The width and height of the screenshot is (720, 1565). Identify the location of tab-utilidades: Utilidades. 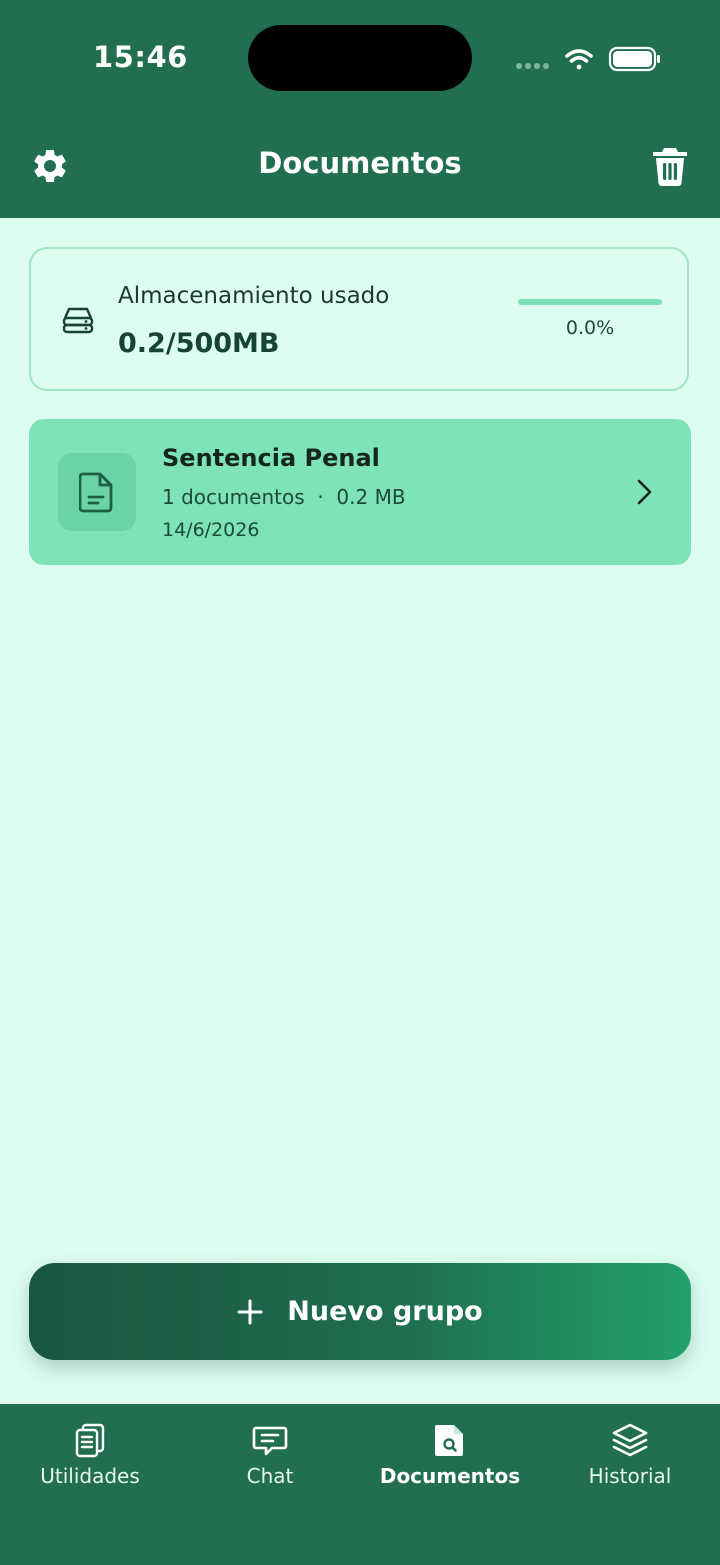
(90, 1455).